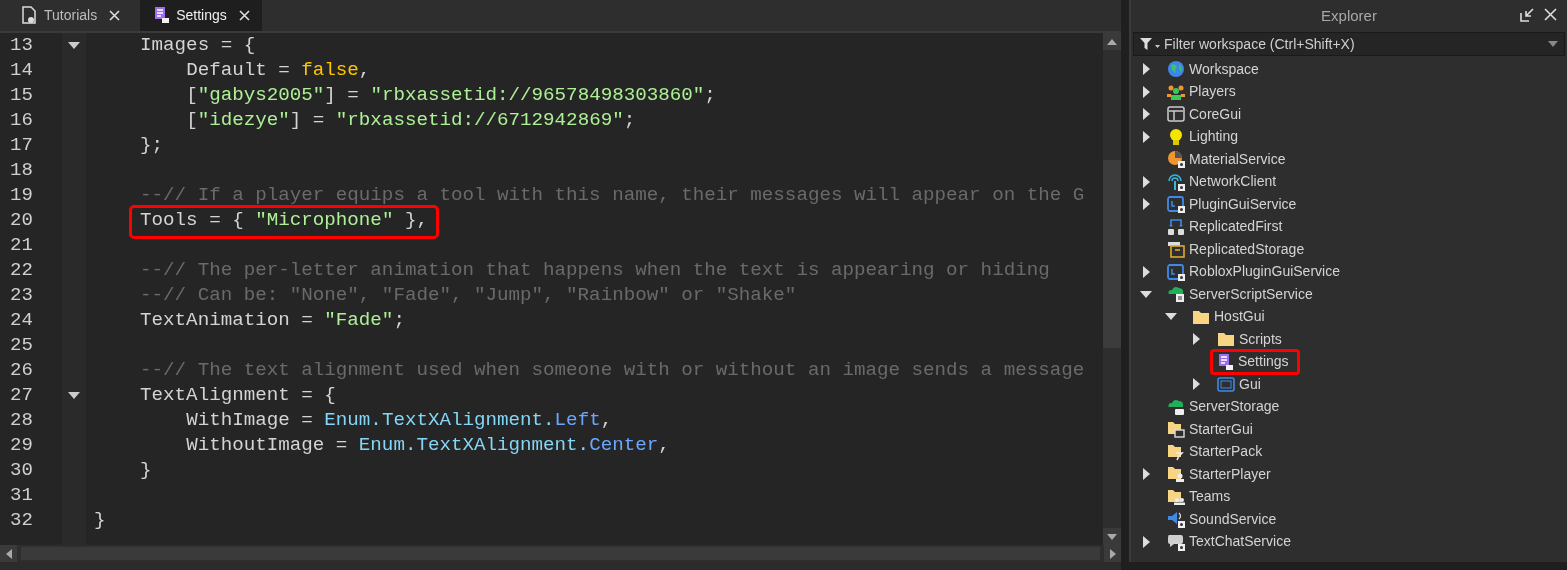  I want to click on line-number: 30, so click(21, 470).